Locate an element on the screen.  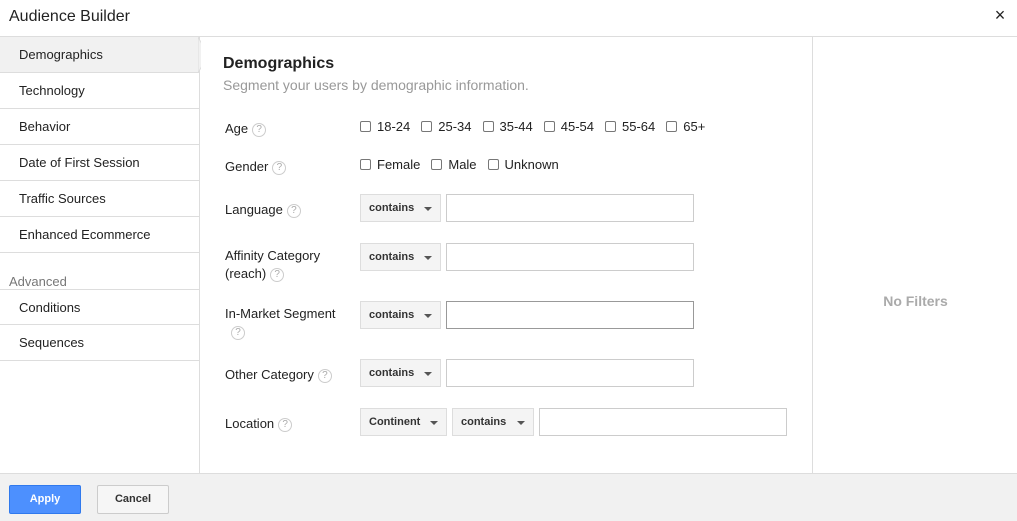
in-market-label-text: In-Market Segment is located at coordinates (280, 313).